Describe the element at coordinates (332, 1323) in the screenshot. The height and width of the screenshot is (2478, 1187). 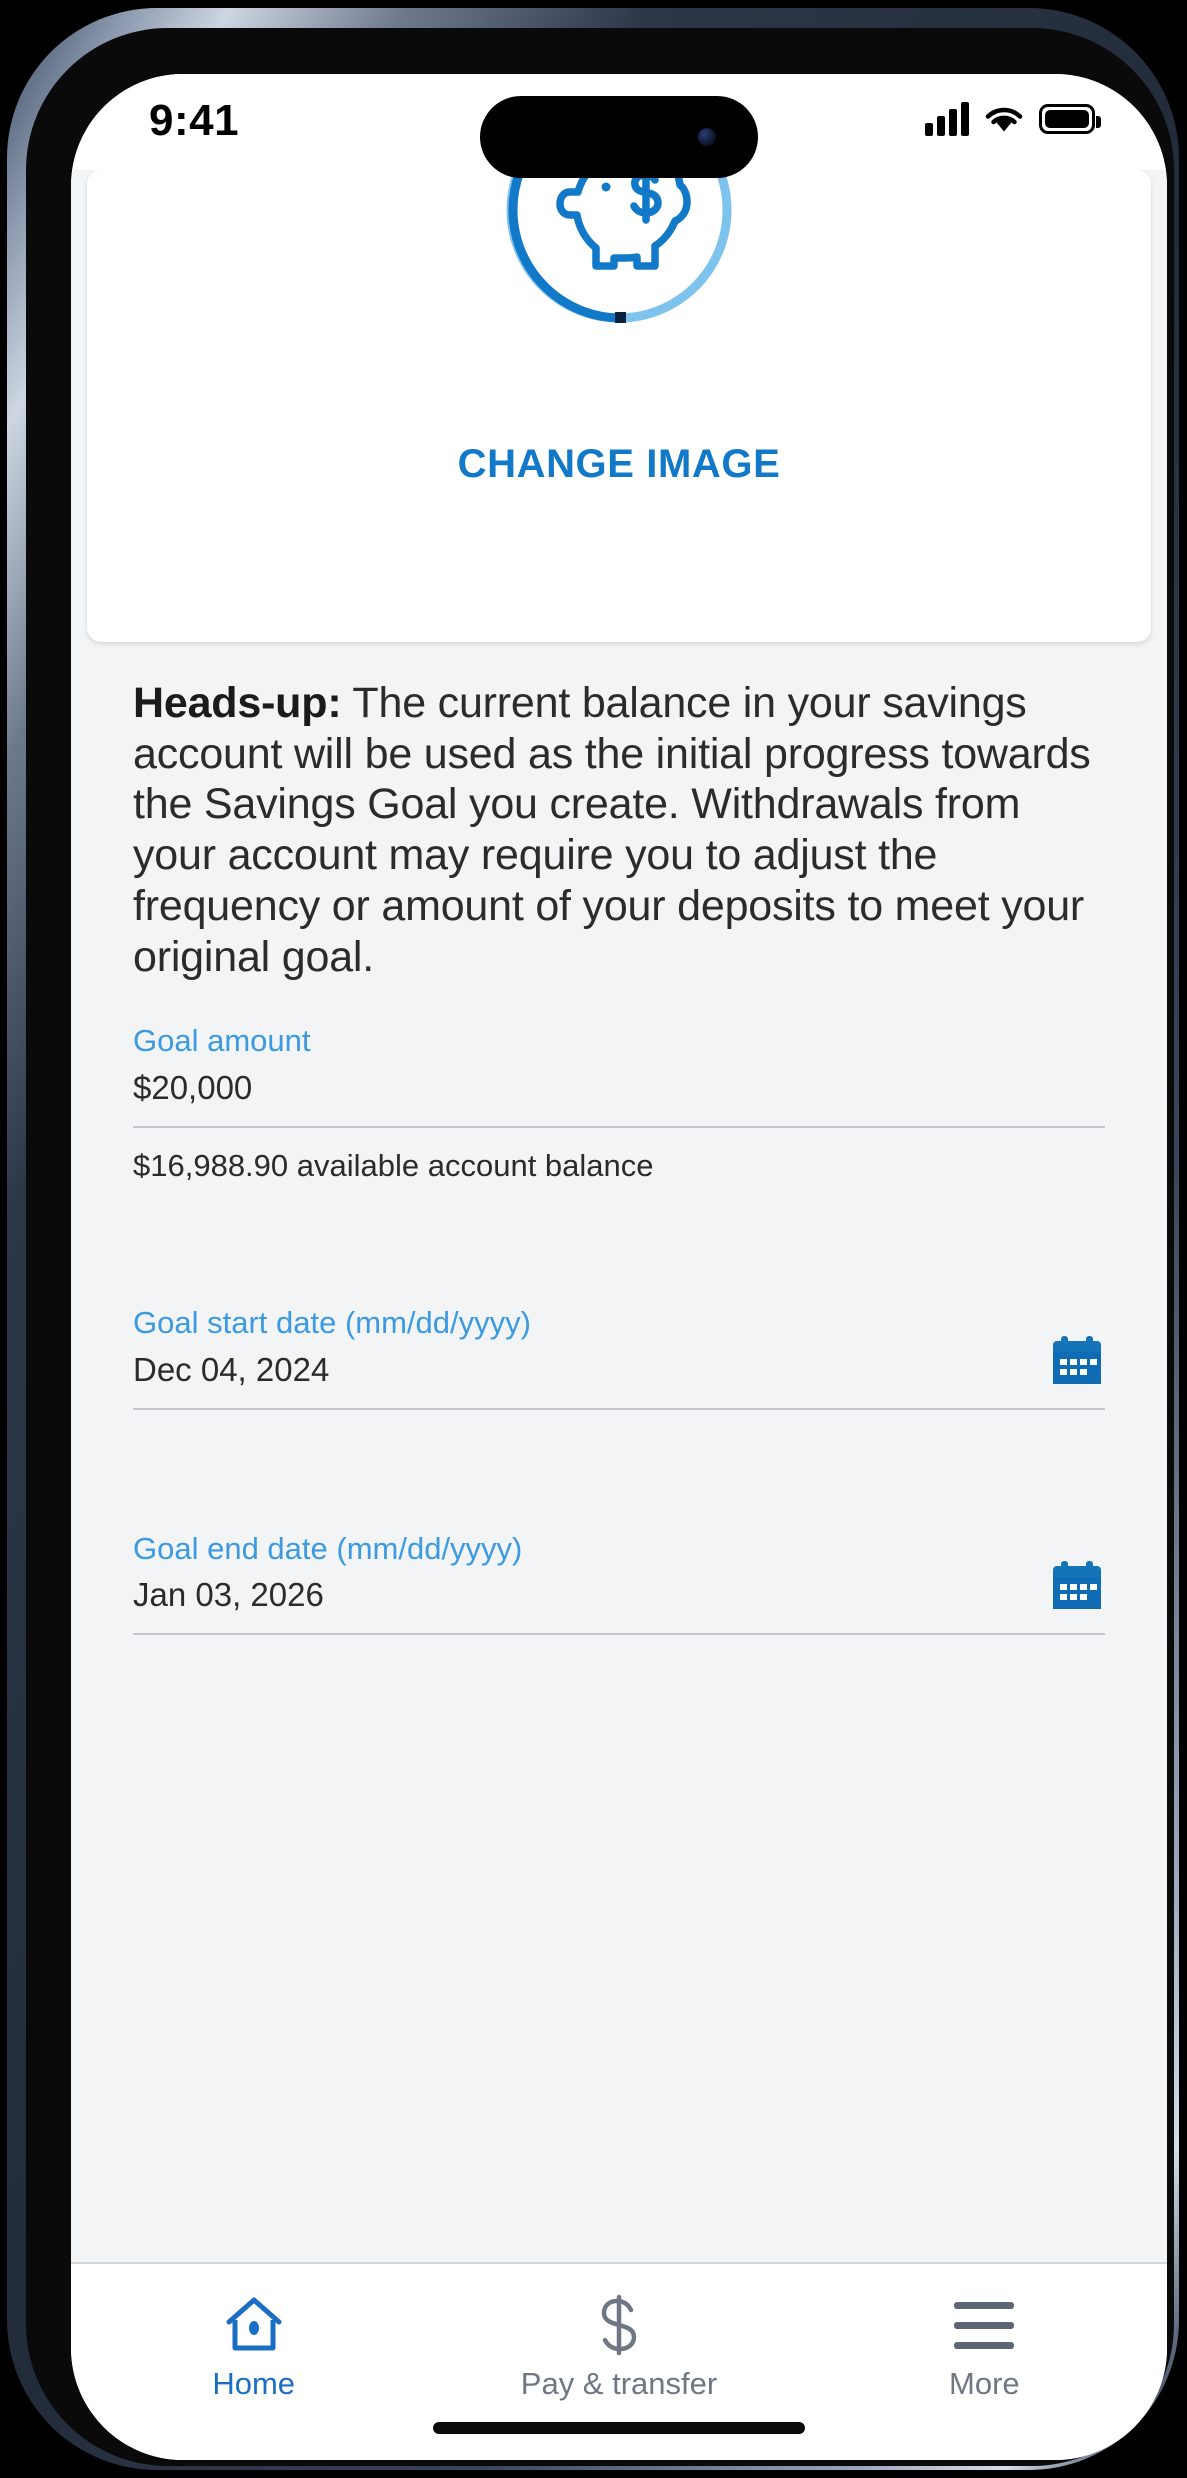
I see `goal-start-date-label: Goal start date (mm/dd/yyyy)` at that location.